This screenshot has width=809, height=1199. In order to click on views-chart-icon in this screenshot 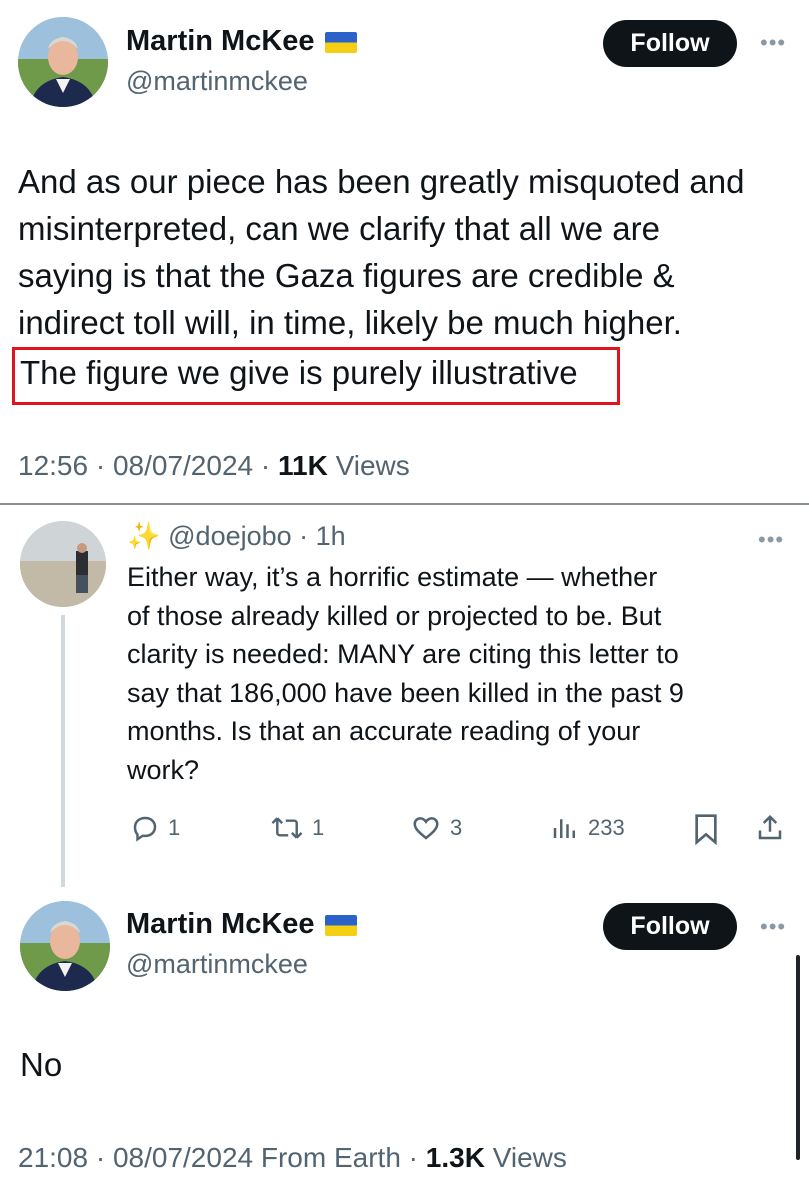, I will do `click(564, 828)`.